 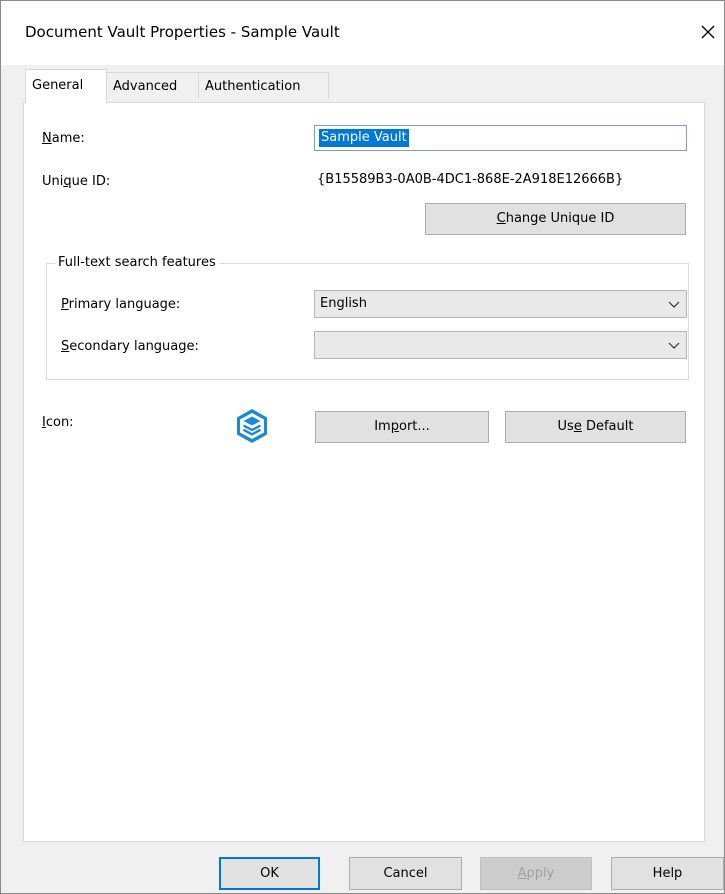 What do you see at coordinates (253, 86) in the screenshot?
I see `tab-label: Authentication` at bounding box center [253, 86].